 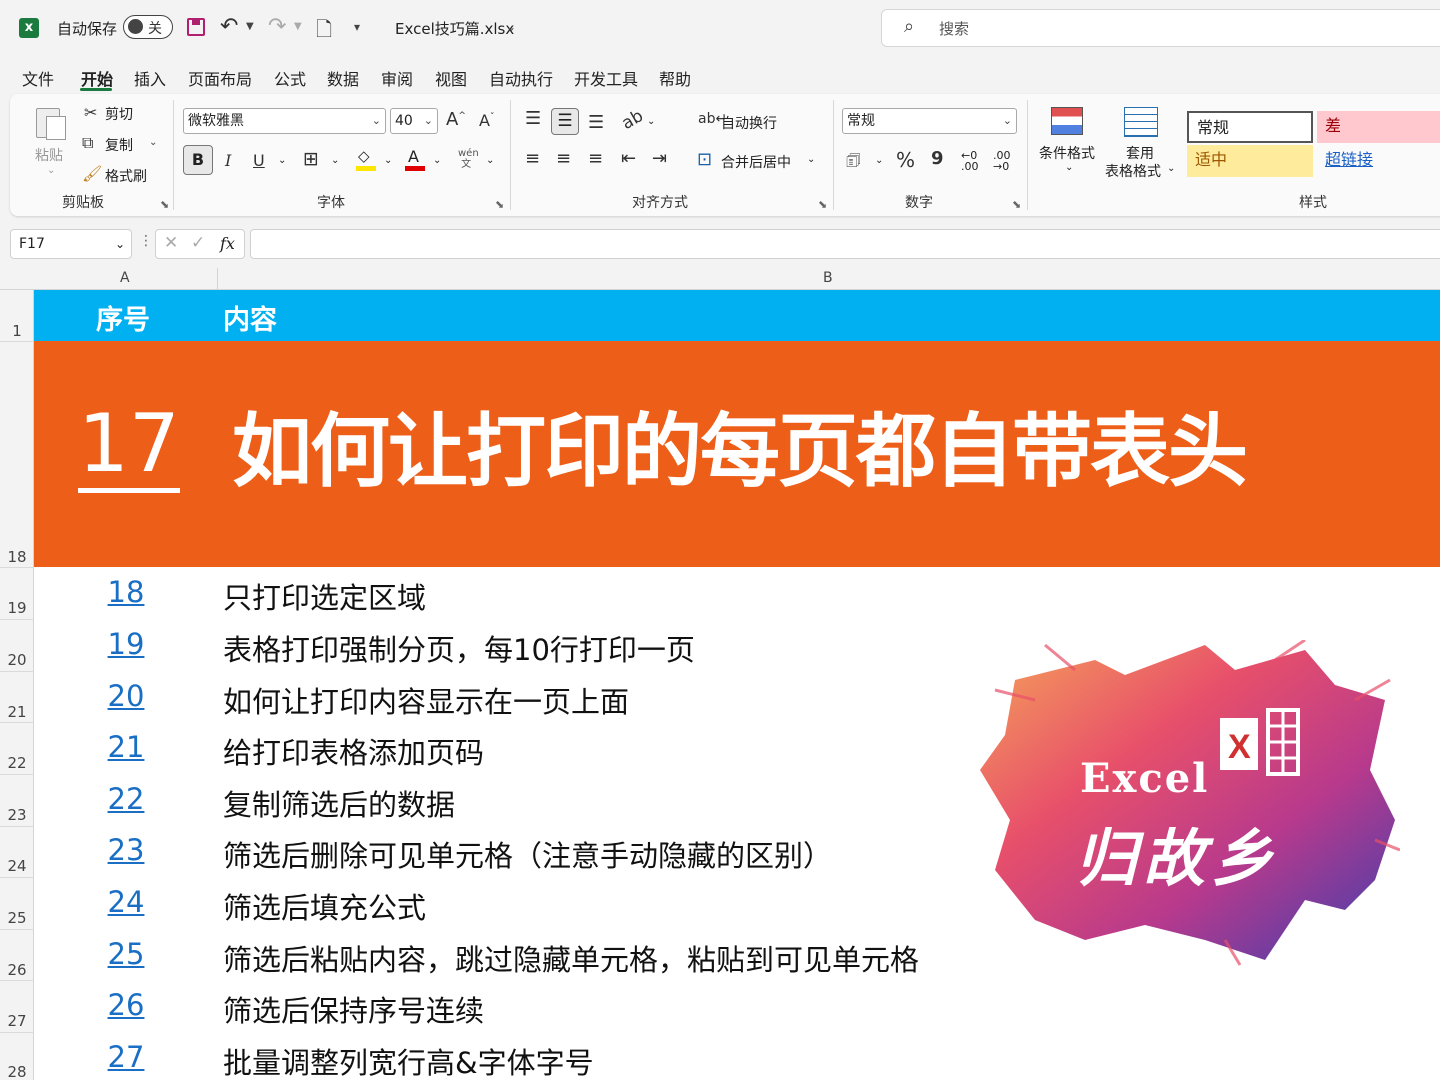 What do you see at coordinates (259, 160) in the screenshot?
I see `underline-button: U` at bounding box center [259, 160].